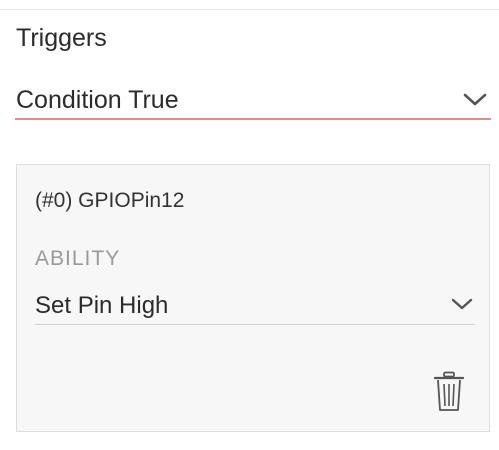  Describe the element at coordinates (97, 100) in the screenshot. I see `trigger-select-value: Condition True` at that location.